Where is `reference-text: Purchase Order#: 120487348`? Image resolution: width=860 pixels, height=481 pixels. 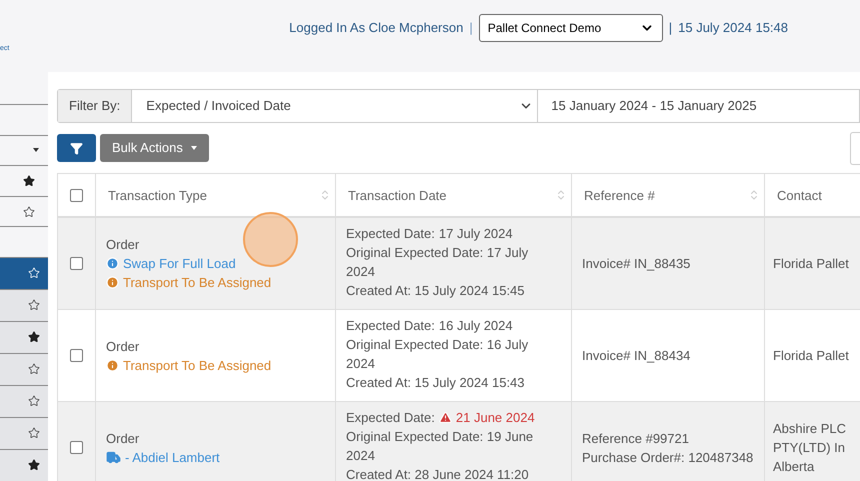
reference-text: Purchase Order#: 120487348 is located at coordinates (668, 457).